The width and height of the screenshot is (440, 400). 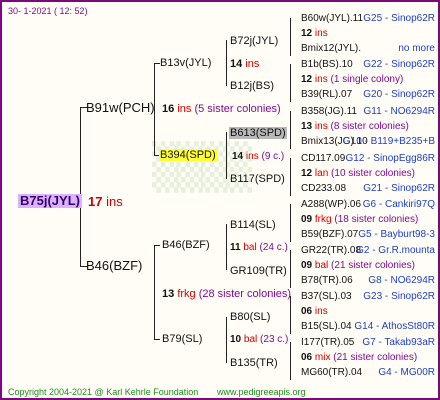 What do you see at coordinates (322, 357) in the screenshot?
I see `test-unit: mix` at bounding box center [322, 357].